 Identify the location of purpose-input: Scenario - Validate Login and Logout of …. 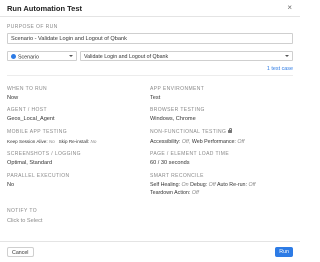
(150, 38).